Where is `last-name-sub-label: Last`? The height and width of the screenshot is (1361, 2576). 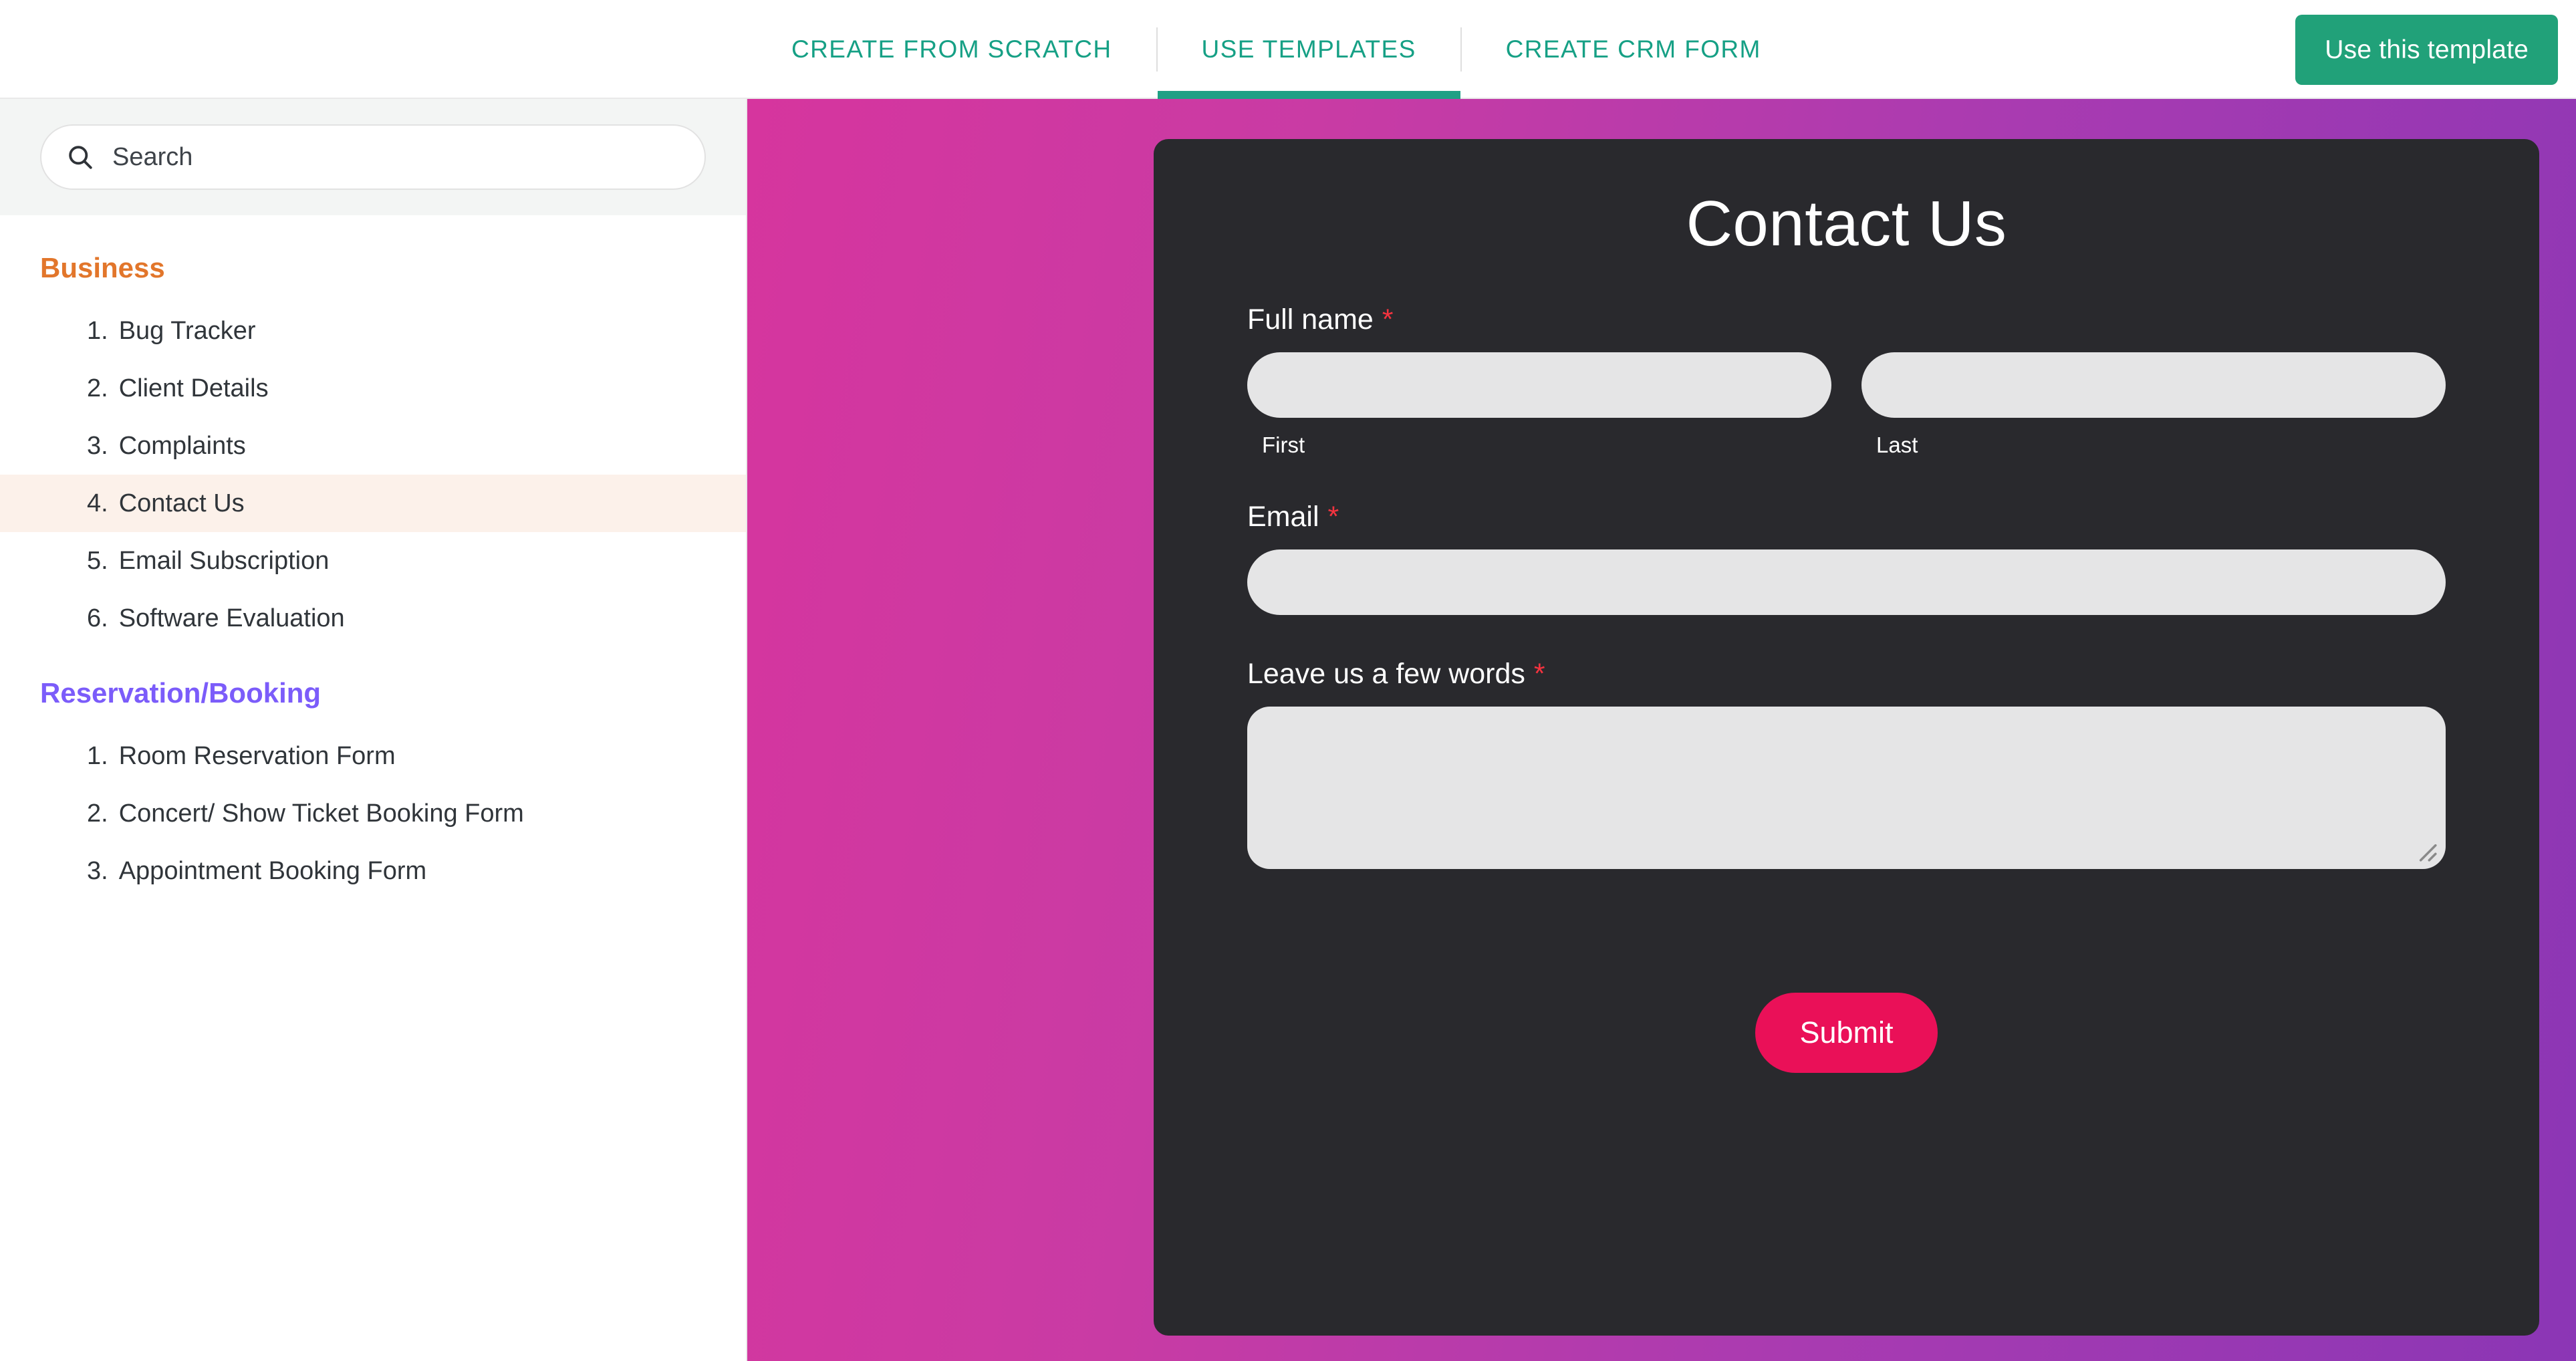 last-name-sub-label: Last is located at coordinates (1897, 444).